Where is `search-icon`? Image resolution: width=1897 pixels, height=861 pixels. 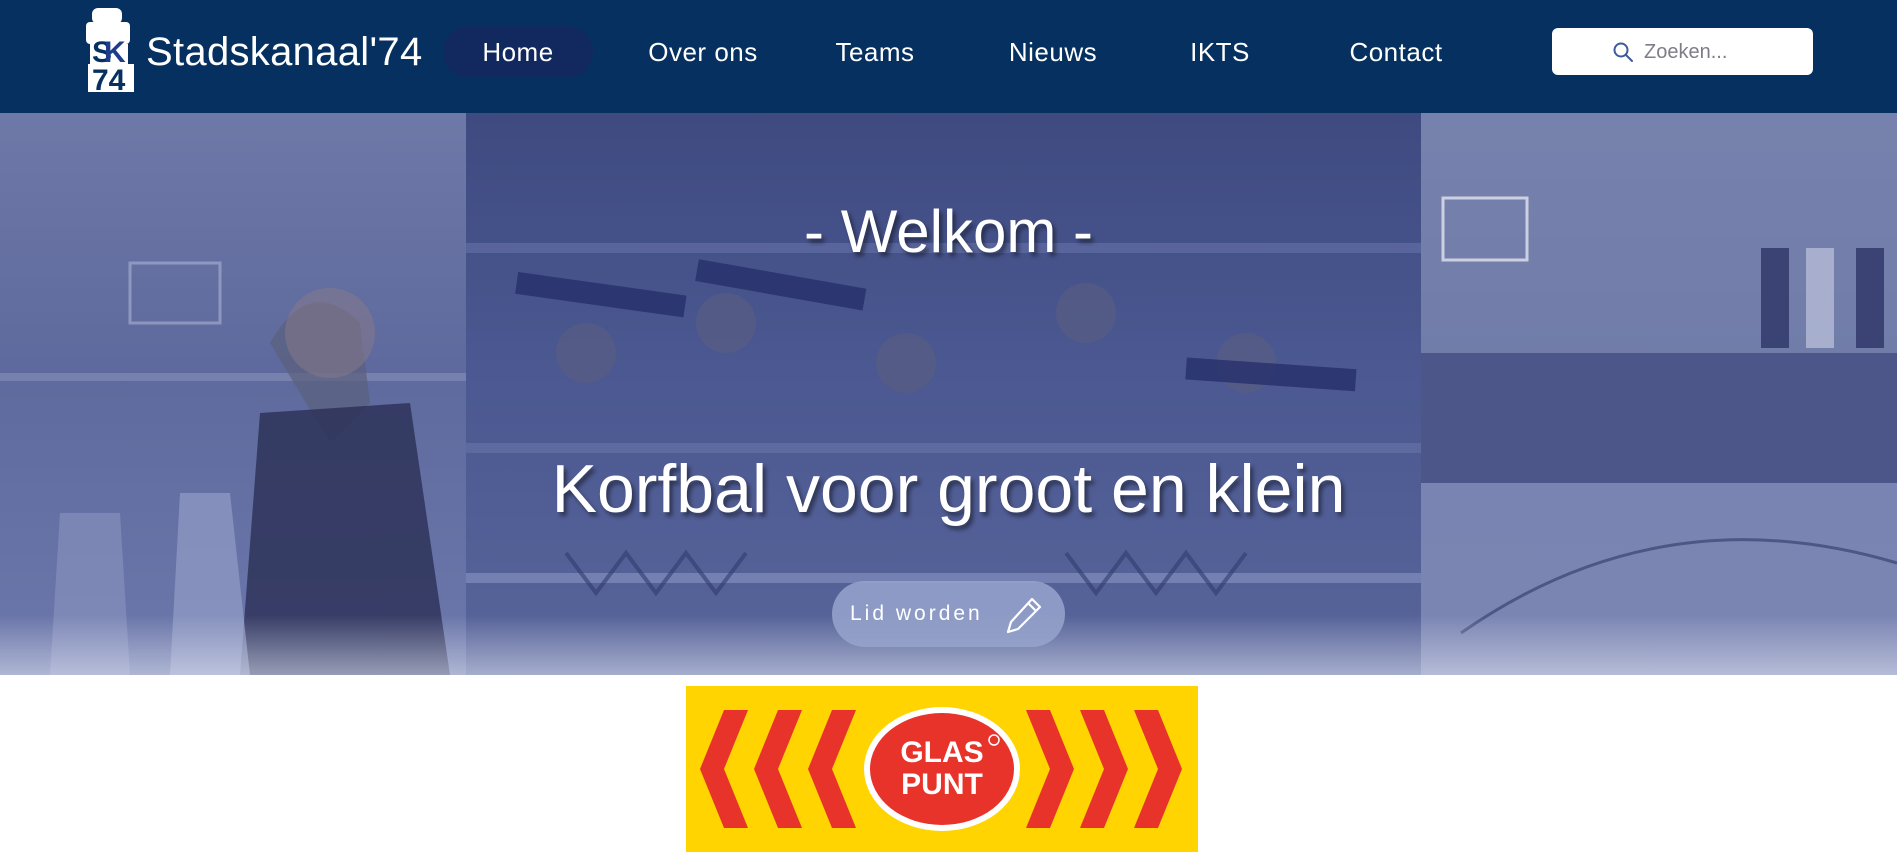 search-icon is located at coordinates (1623, 52).